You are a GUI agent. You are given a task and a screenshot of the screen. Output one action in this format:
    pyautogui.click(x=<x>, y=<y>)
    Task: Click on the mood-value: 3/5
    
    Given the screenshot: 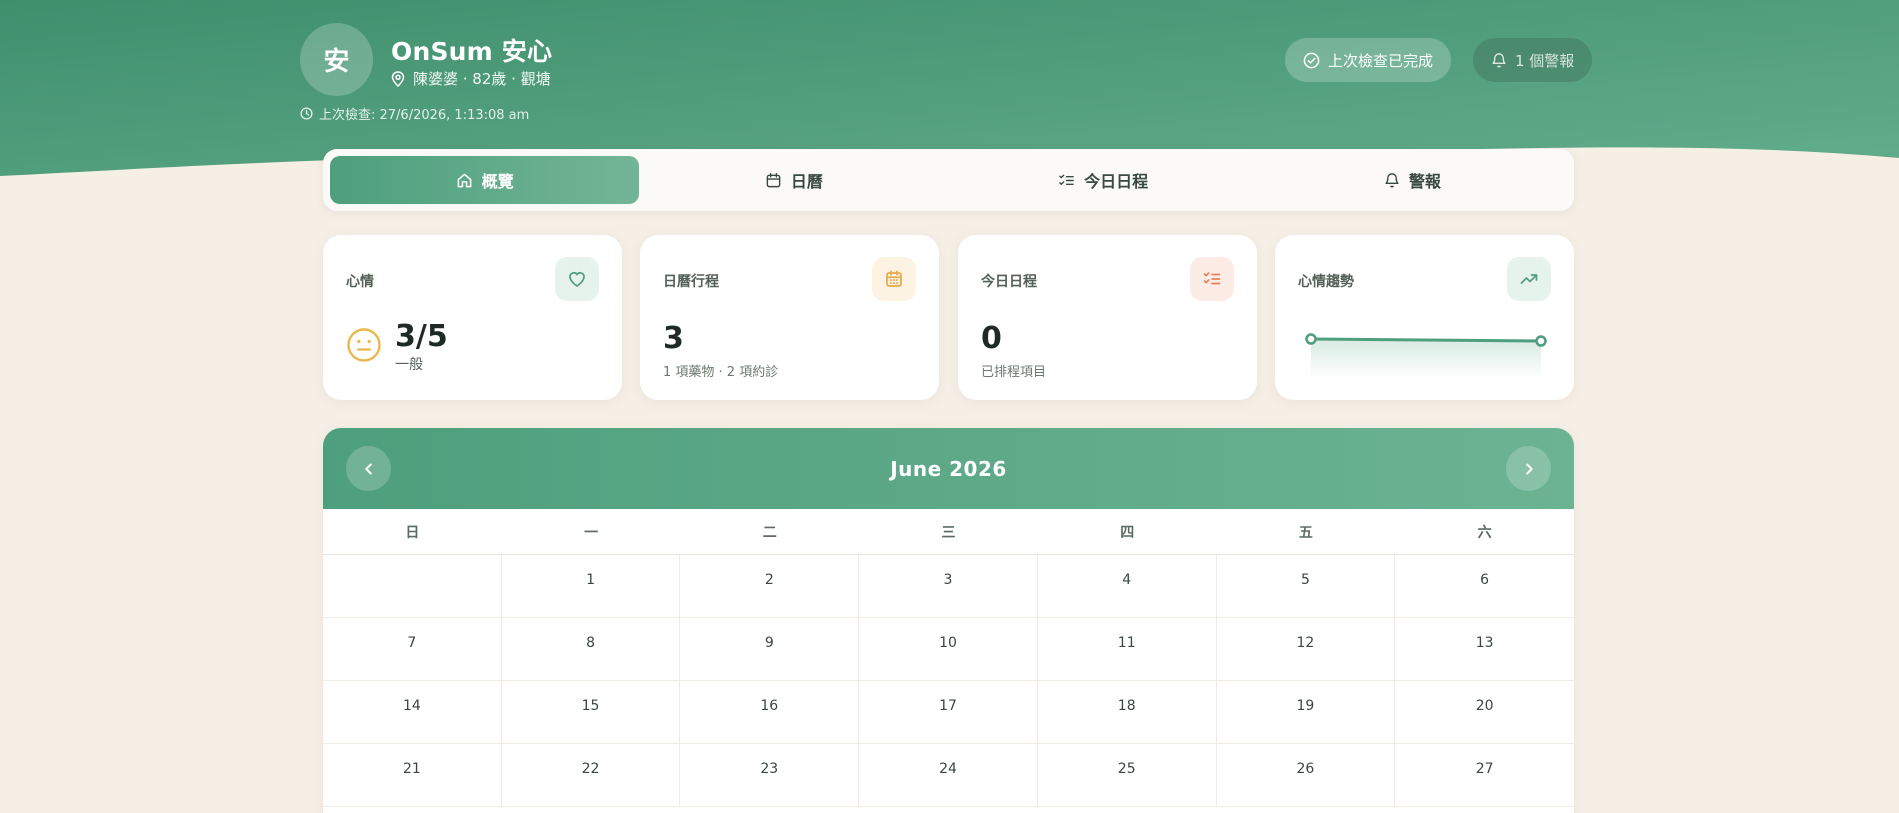 What is the action you would take?
    pyautogui.click(x=421, y=336)
    